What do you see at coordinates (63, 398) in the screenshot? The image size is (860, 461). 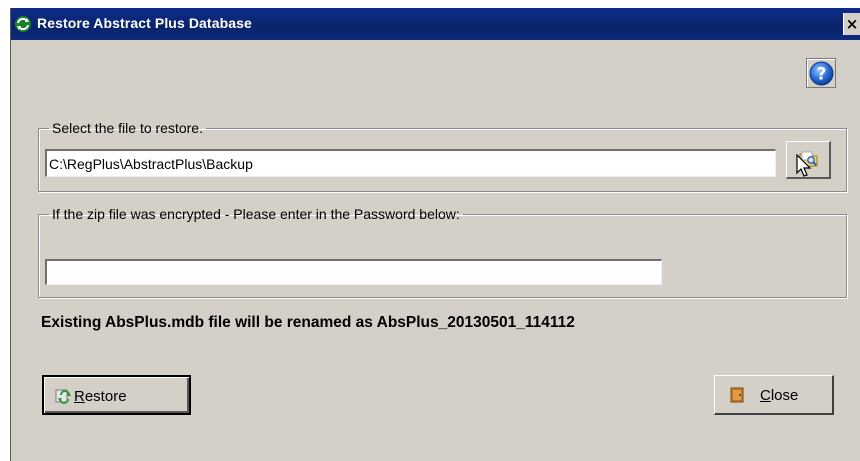 I see `restore-icon` at bounding box center [63, 398].